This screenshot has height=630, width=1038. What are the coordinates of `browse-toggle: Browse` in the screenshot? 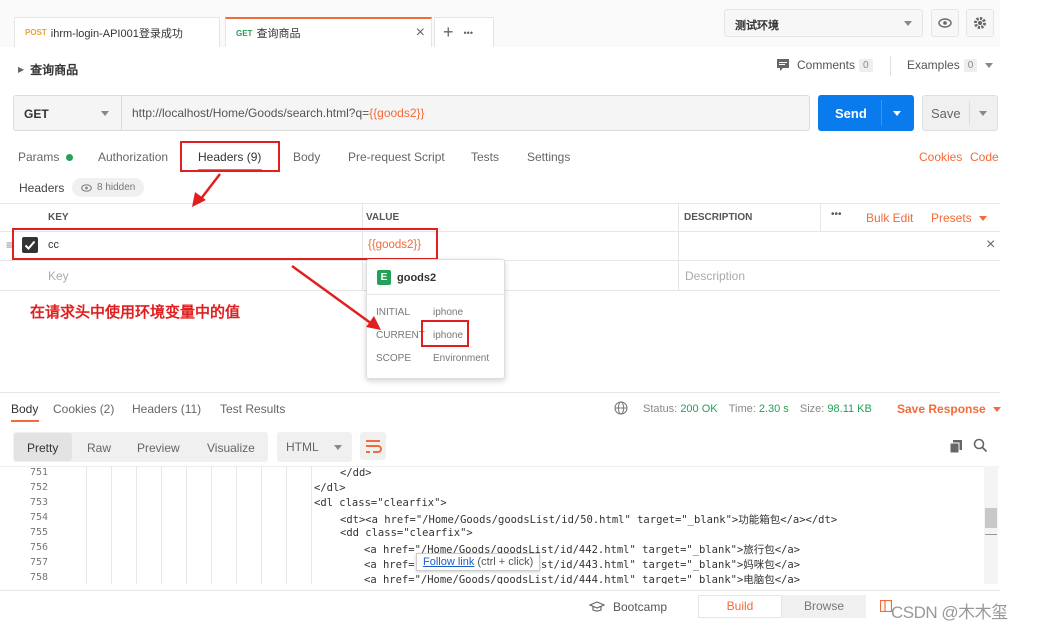 It's located at (824, 606).